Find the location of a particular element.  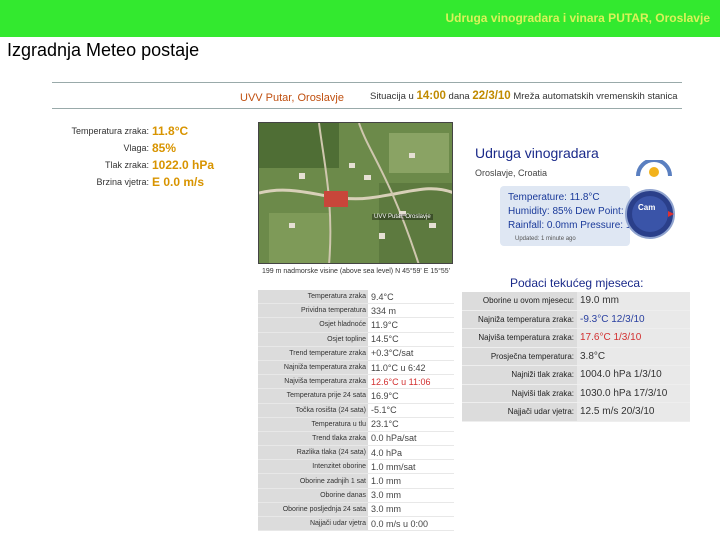

cam-button: Cam is located at coordinates (646, 207).